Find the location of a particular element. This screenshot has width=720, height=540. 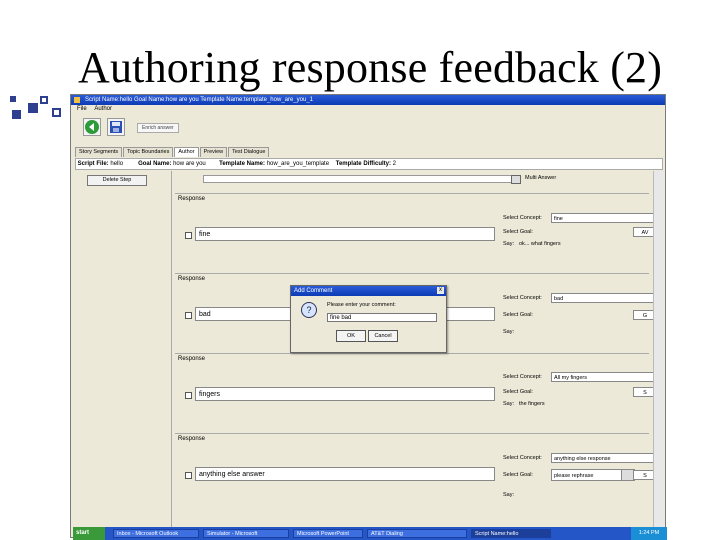

template-difficulty-value: 2 is located at coordinates (394, 164).